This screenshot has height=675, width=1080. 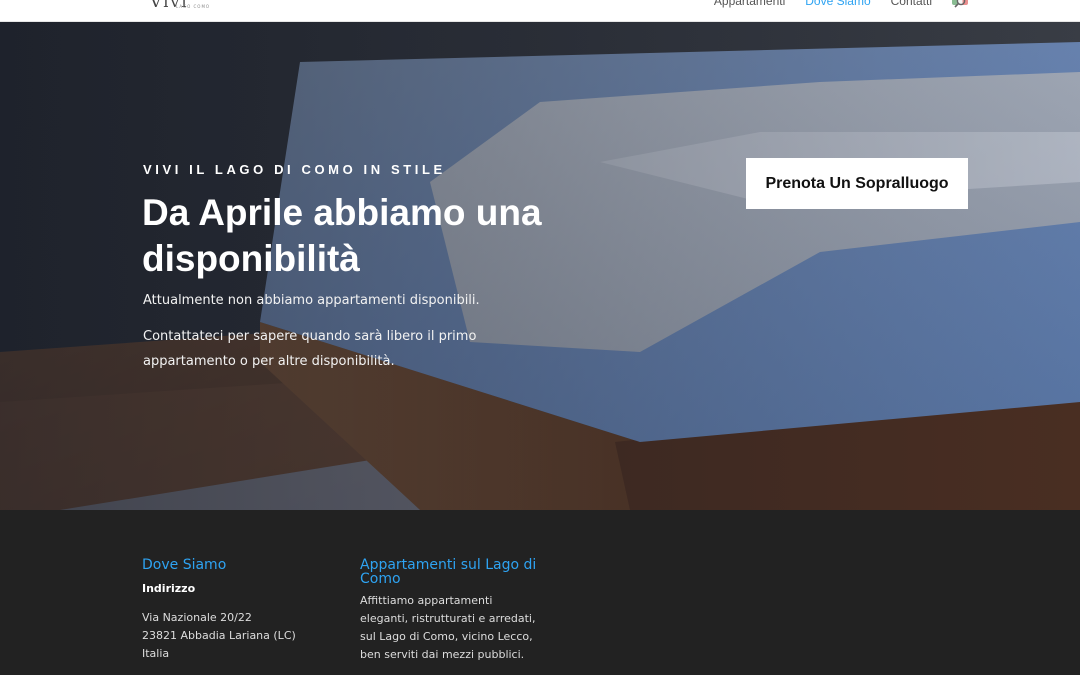 What do you see at coordinates (169, 588) in the screenshot?
I see `footer-address-label: Indirizzo` at bounding box center [169, 588].